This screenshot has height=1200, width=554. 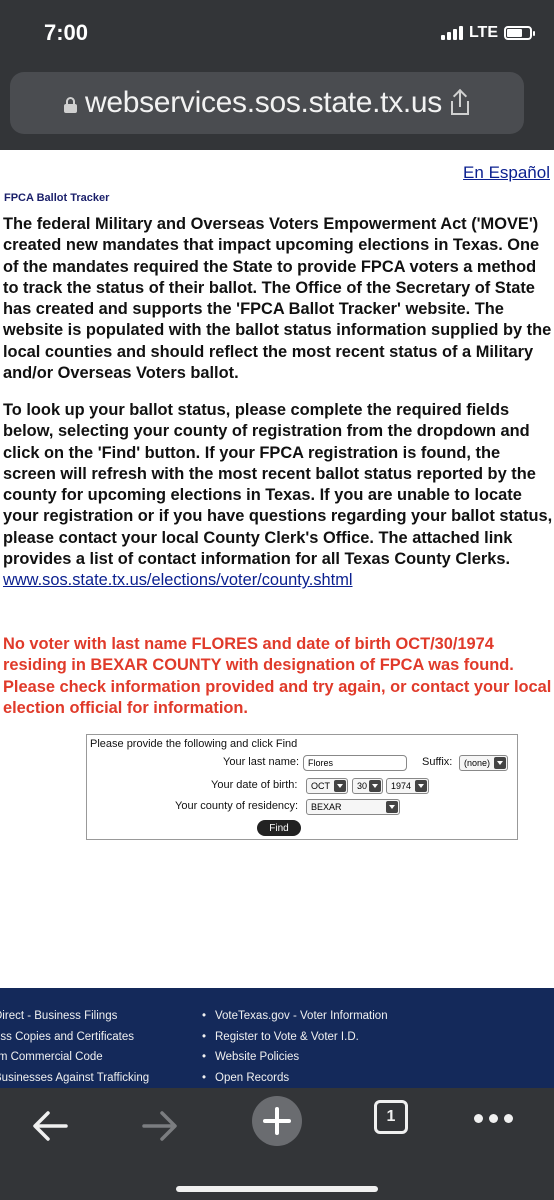 I want to click on county-select: BEXAR, so click(x=353, y=807).